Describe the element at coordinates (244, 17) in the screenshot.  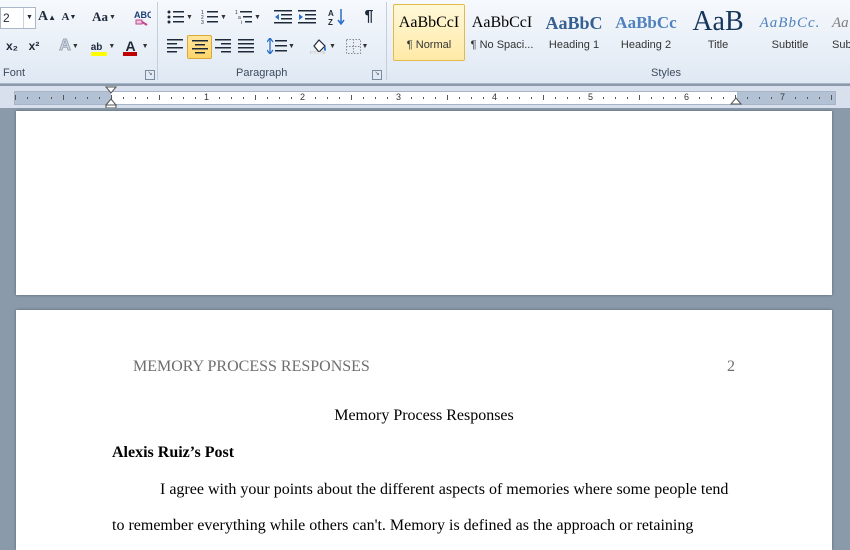
I see `multilevel-list-icon: 1ai` at that location.